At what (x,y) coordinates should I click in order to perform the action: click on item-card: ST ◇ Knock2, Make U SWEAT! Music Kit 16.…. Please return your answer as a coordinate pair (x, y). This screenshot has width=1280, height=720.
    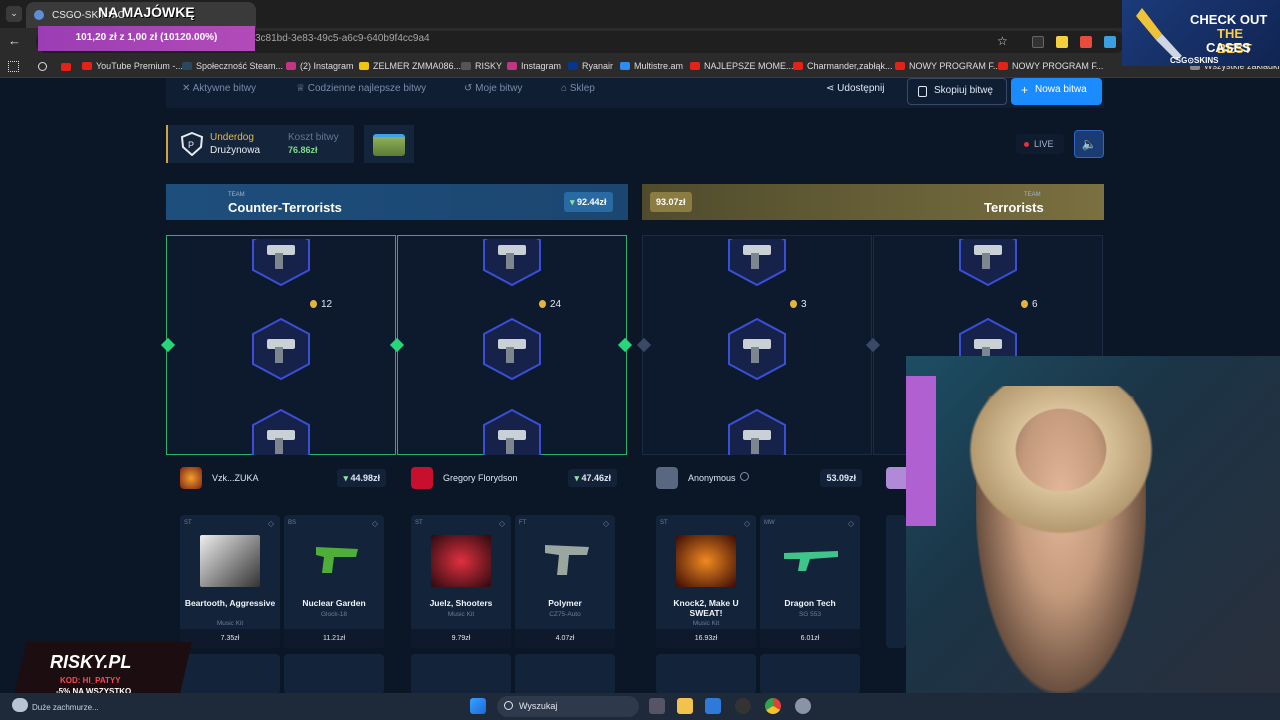
    Looking at the image, I should click on (706, 581).